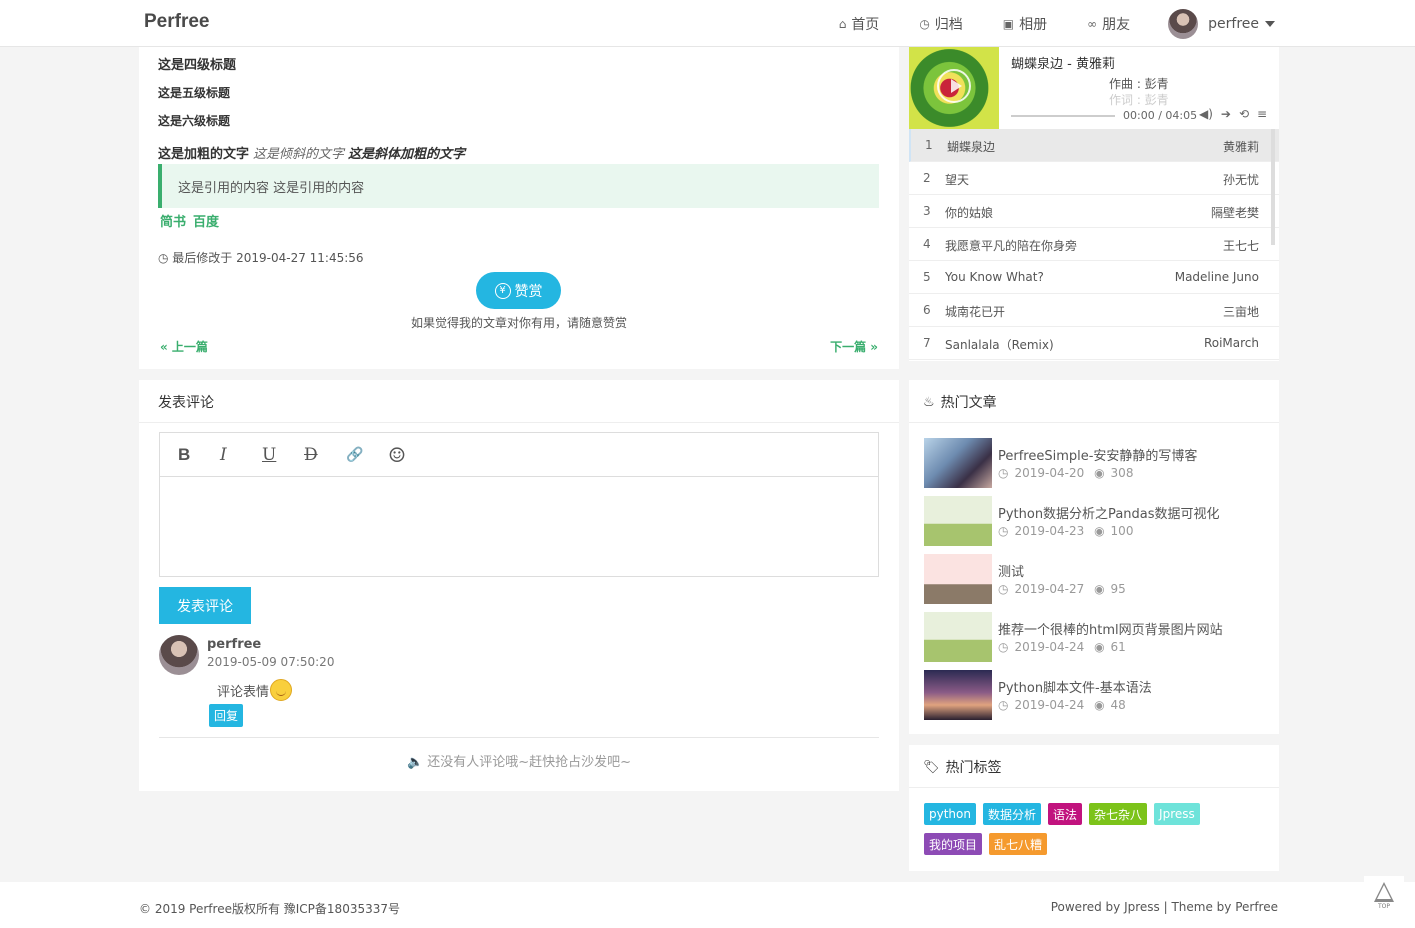 Image resolution: width=1415 pixels, height=928 pixels. I want to click on comment-author: perfree, so click(234, 644).